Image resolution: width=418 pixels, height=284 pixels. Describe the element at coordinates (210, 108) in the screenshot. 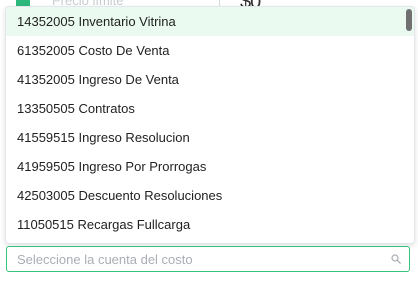

I see `dropdown-option: 13350505 Contratos` at that location.